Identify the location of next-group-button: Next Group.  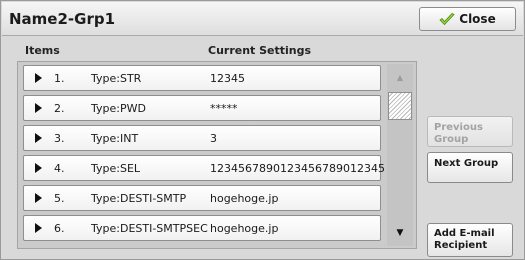
(470, 167).